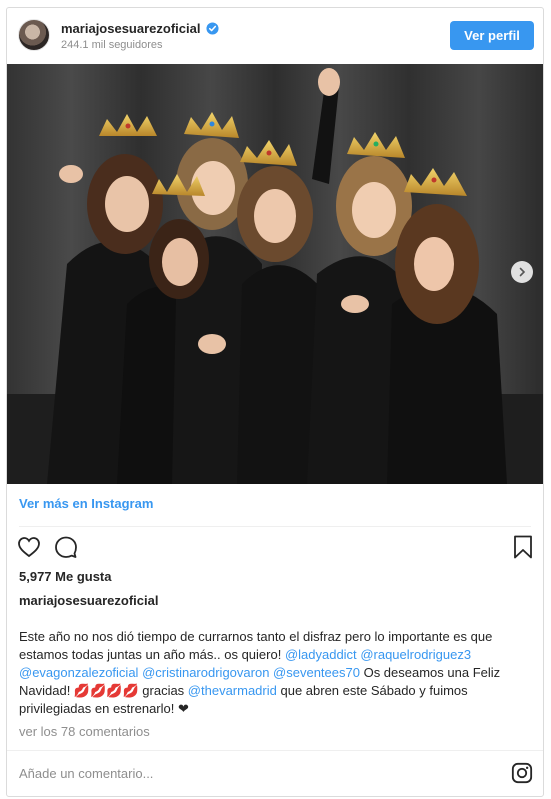 Image resolution: width=551 pixels, height=799 pixels. I want to click on mention-link: @seventees70, so click(316, 672).